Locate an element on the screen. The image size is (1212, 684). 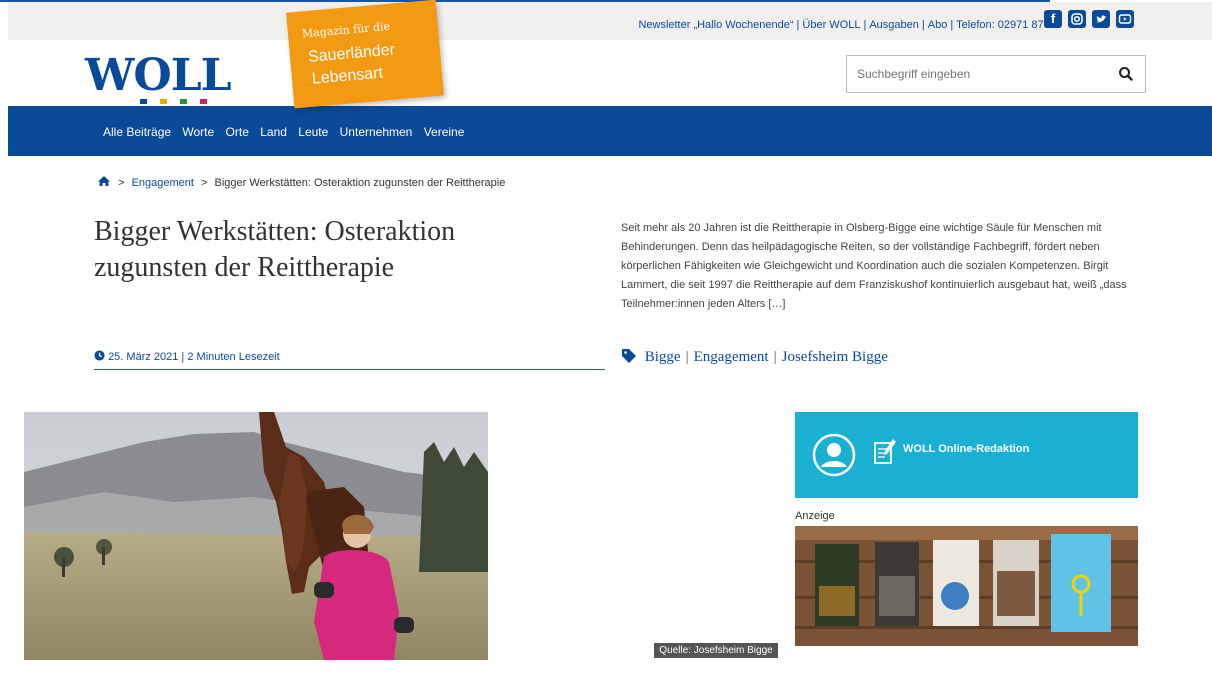
search-input is located at coordinates (977, 74).